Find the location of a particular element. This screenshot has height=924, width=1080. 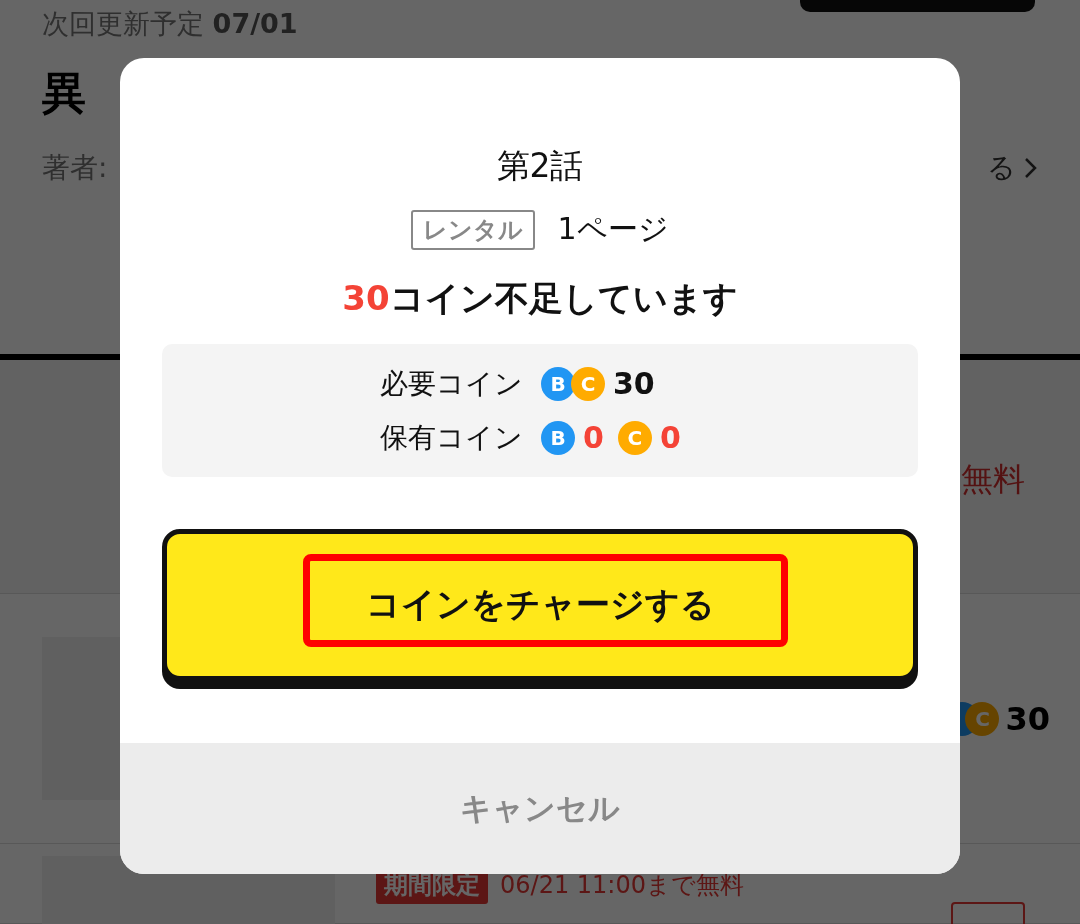

price-text: 無料 is located at coordinates (993, 479).